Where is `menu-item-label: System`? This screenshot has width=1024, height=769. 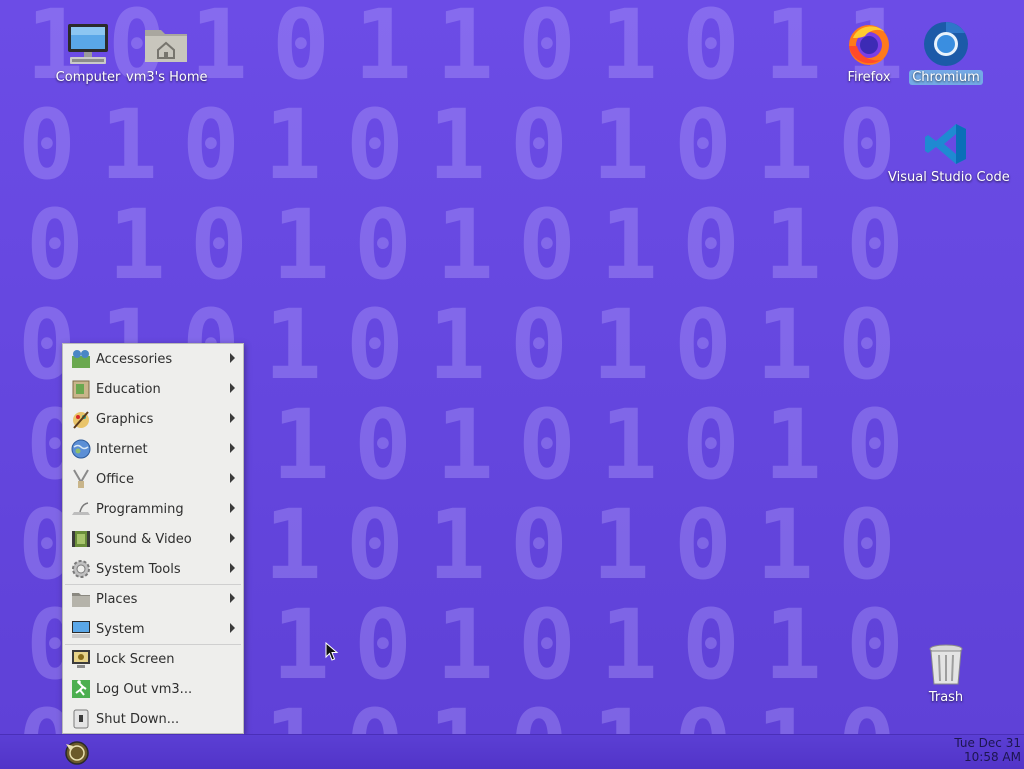
menu-item-label: System is located at coordinates (120, 629).